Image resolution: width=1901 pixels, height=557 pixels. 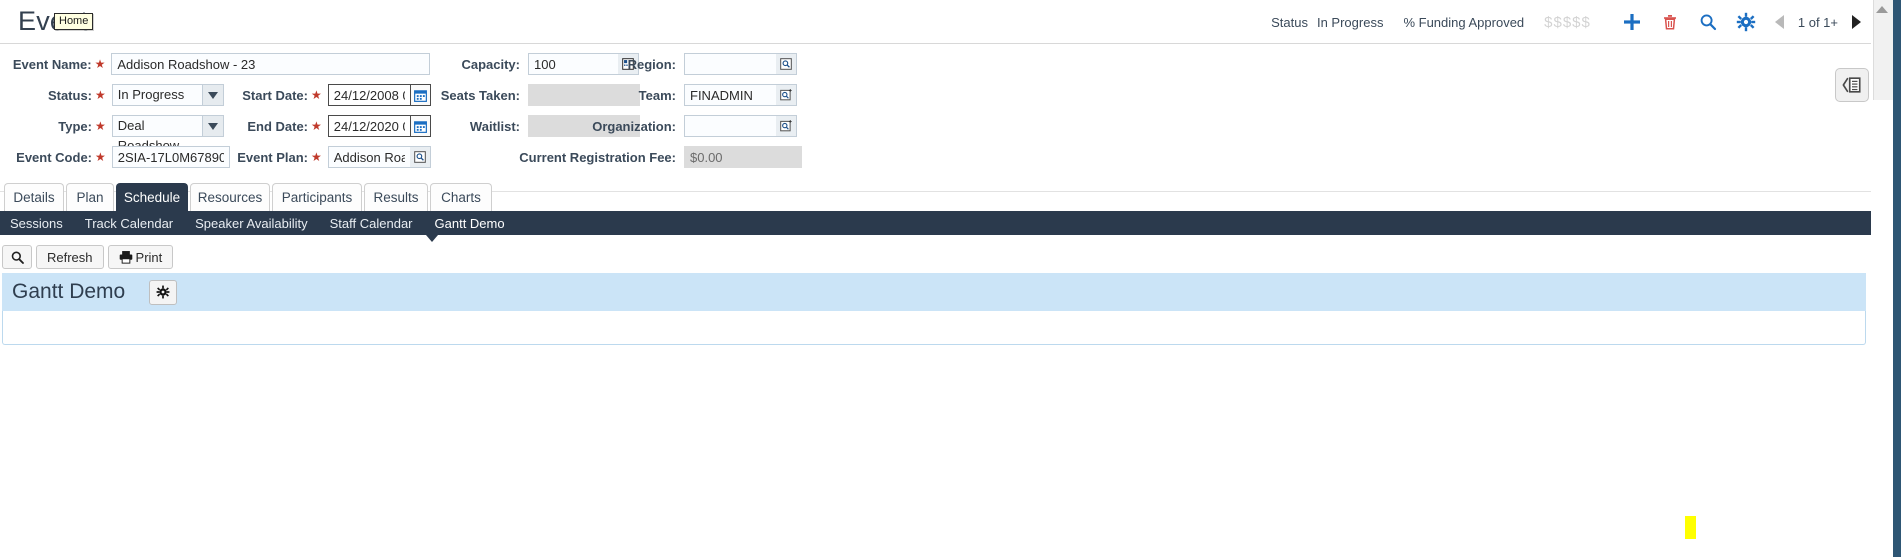 What do you see at coordinates (730, 126) in the screenshot?
I see `organization-input` at bounding box center [730, 126].